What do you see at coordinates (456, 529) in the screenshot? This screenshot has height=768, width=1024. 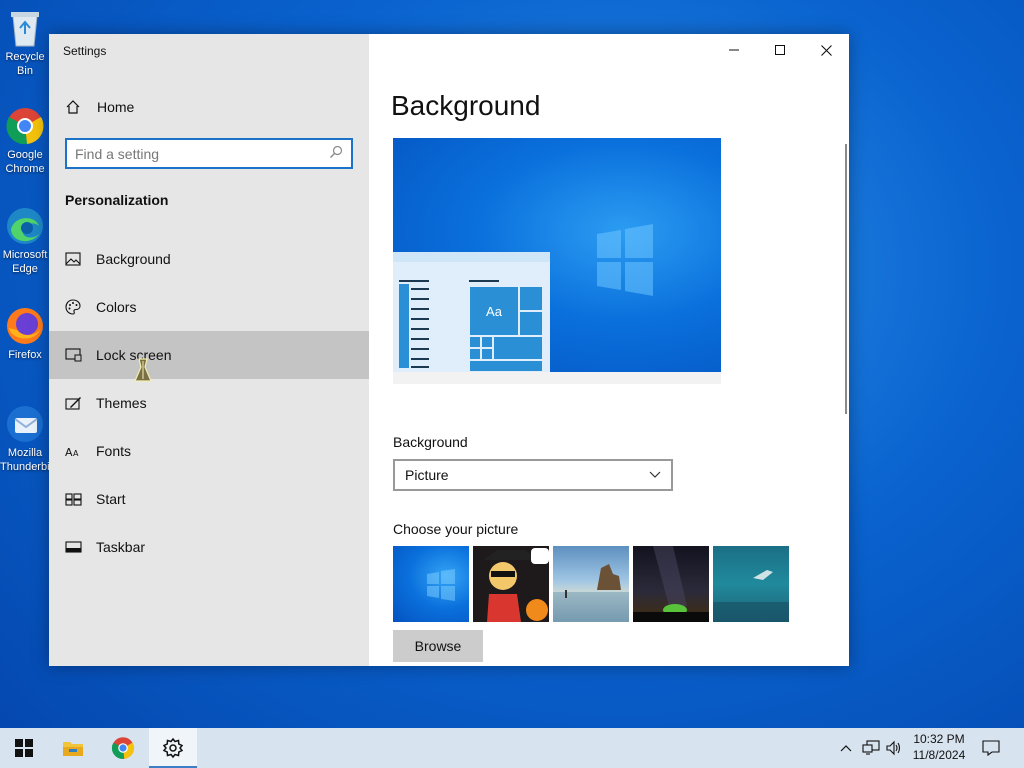 I see `choose-picture-label: Choose your picture` at bounding box center [456, 529].